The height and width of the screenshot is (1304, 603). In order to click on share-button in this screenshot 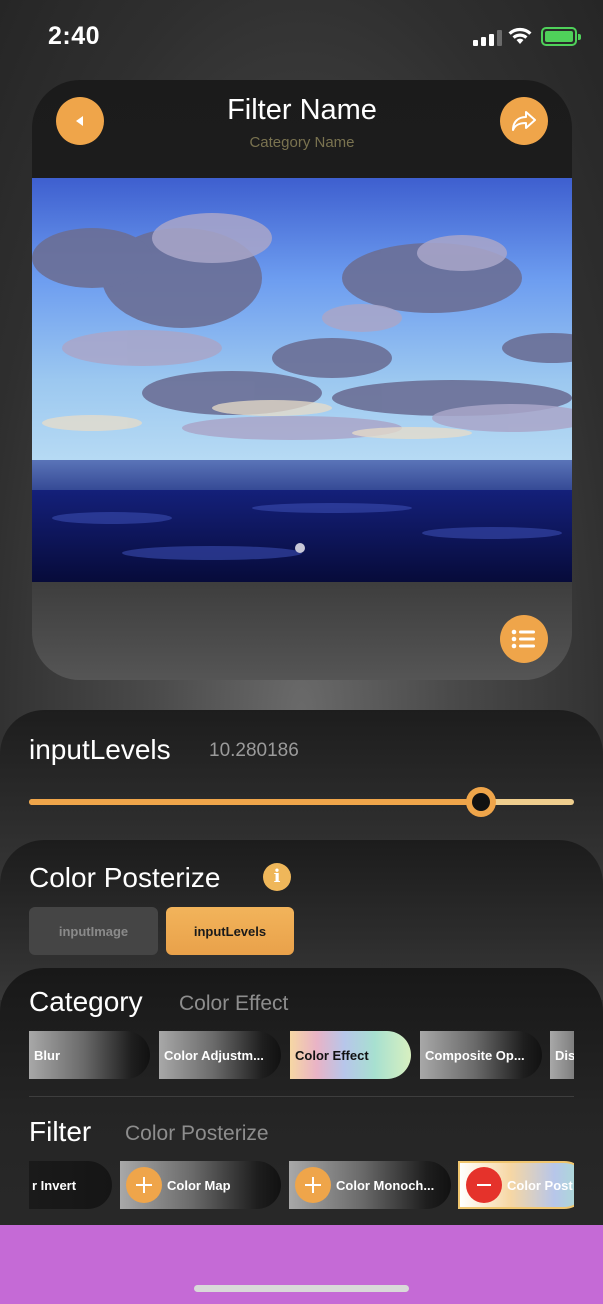, I will do `click(524, 121)`.